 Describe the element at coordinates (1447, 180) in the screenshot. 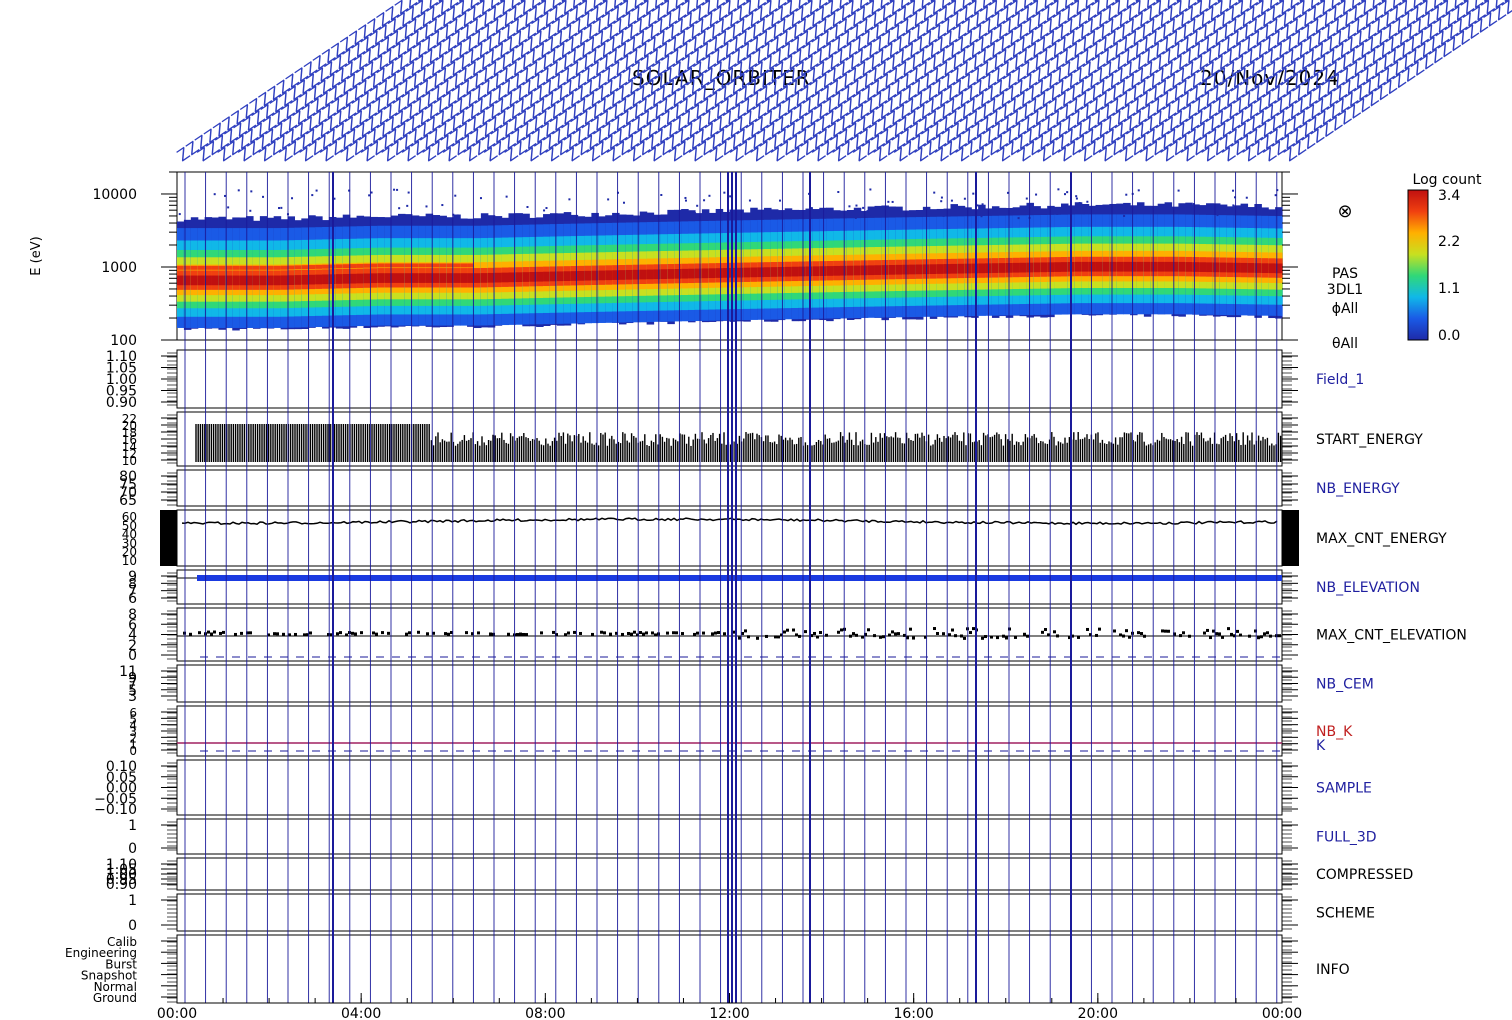

I see `colorbar-title: Log count` at that location.